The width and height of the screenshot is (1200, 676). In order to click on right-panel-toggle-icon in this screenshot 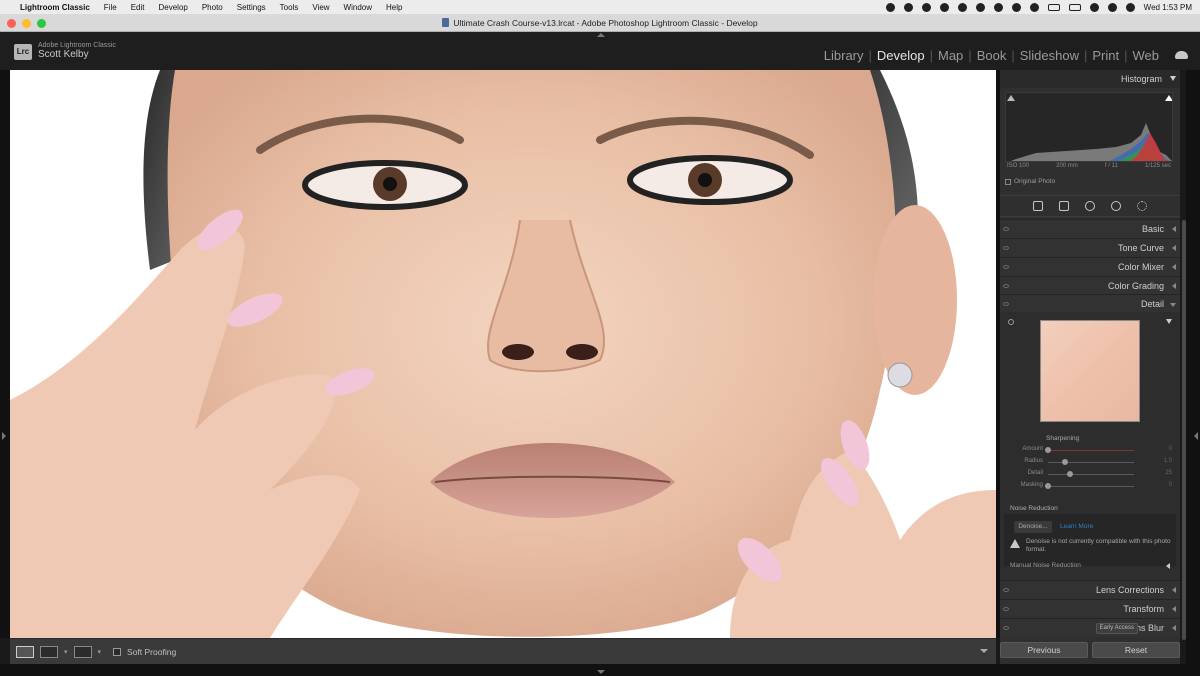, I will do `click(1196, 436)`.